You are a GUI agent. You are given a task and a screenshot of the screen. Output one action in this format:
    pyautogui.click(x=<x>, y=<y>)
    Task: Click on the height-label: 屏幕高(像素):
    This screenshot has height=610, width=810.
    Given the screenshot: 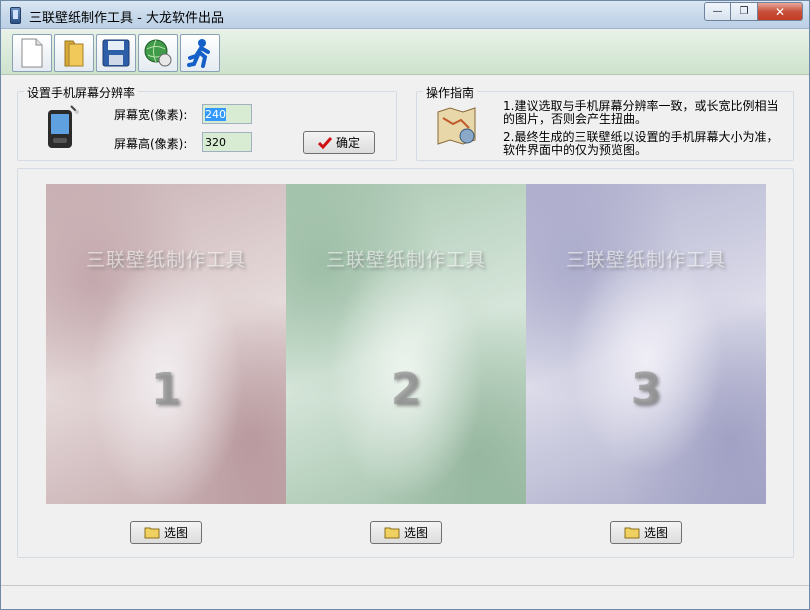 What is the action you would take?
    pyautogui.click(x=151, y=144)
    